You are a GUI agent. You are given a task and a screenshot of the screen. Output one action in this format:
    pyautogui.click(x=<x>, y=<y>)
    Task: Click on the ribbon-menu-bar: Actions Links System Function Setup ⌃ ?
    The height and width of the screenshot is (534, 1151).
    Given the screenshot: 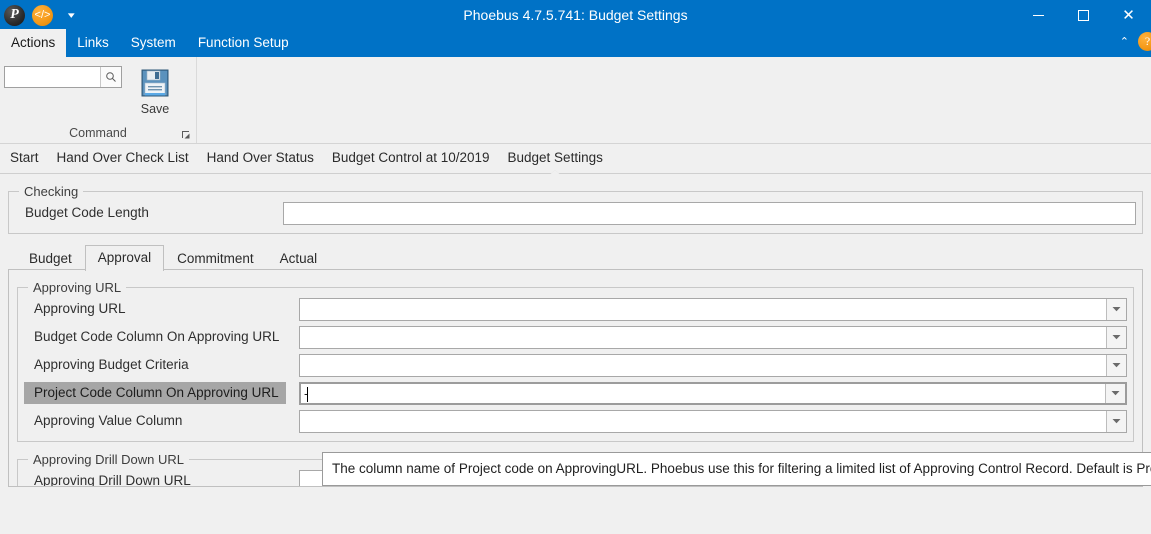 What is the action you would take?
    pyautogui.click(x=575, y=43)
    